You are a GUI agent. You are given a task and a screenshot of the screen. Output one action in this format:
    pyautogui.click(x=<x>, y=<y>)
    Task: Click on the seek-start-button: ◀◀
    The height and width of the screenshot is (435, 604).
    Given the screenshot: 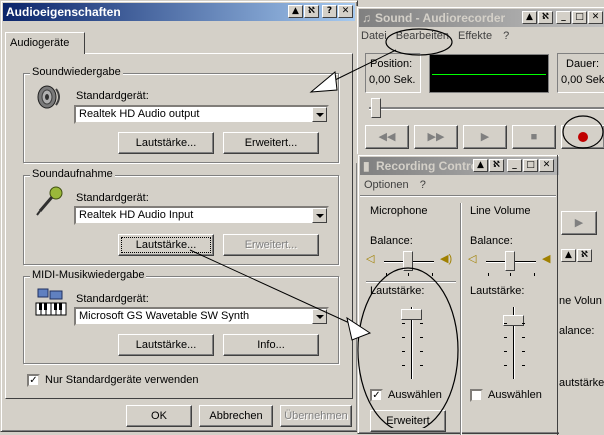 What is the action you would take?
    pyautogui.click(x=387, y=137)
    